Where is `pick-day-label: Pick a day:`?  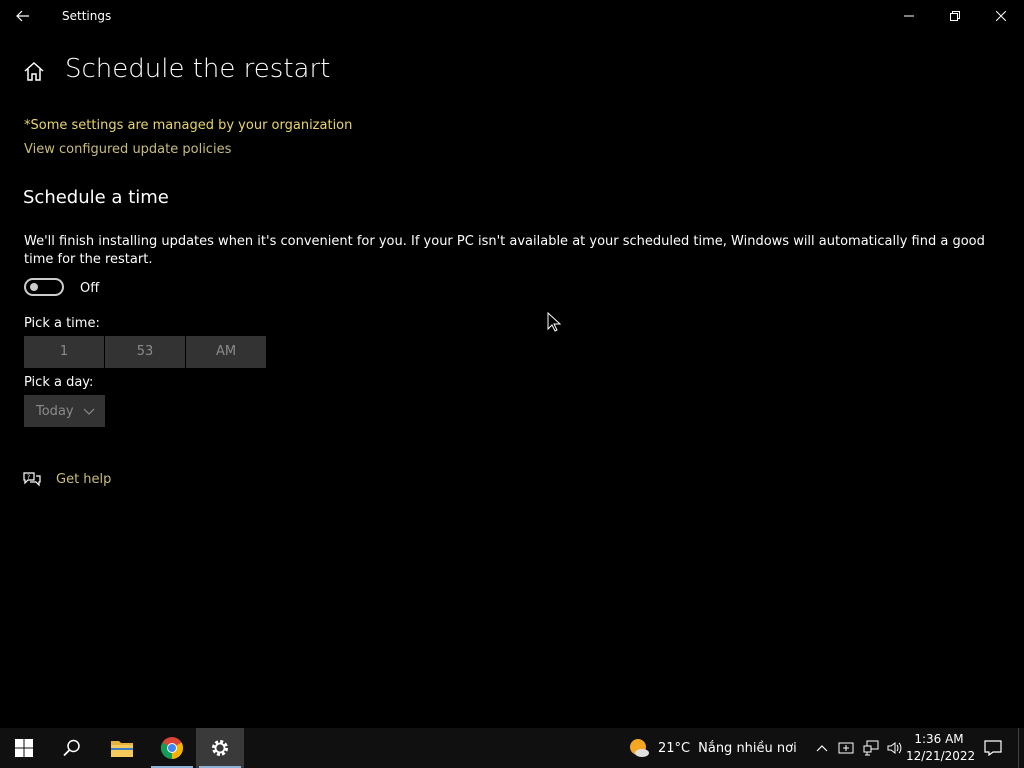 pick-day-label: Pick a day: is located at coordinates (59, 382).